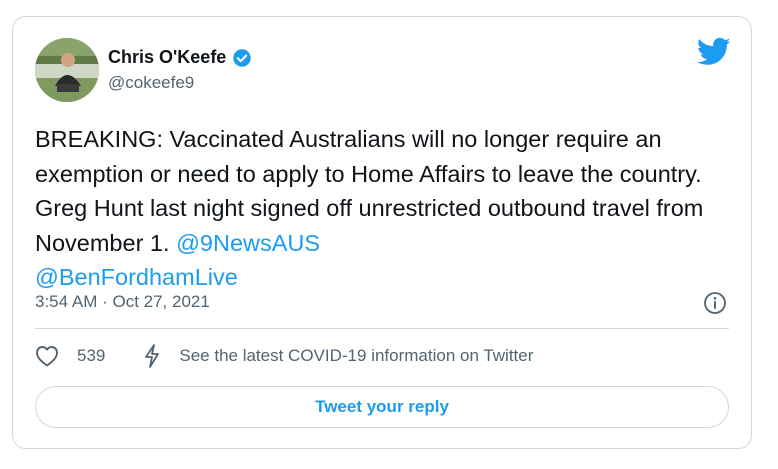 The width and height of the screenshot is (778, 469). What do you see at coordinates (242, 57) in the screenshot?
I see `verified-badge-icon` at bounding box center [242, 57].